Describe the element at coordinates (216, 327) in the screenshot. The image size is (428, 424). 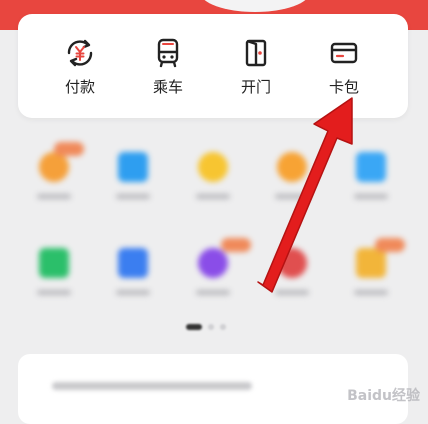
I see `page-indicator` at that location.